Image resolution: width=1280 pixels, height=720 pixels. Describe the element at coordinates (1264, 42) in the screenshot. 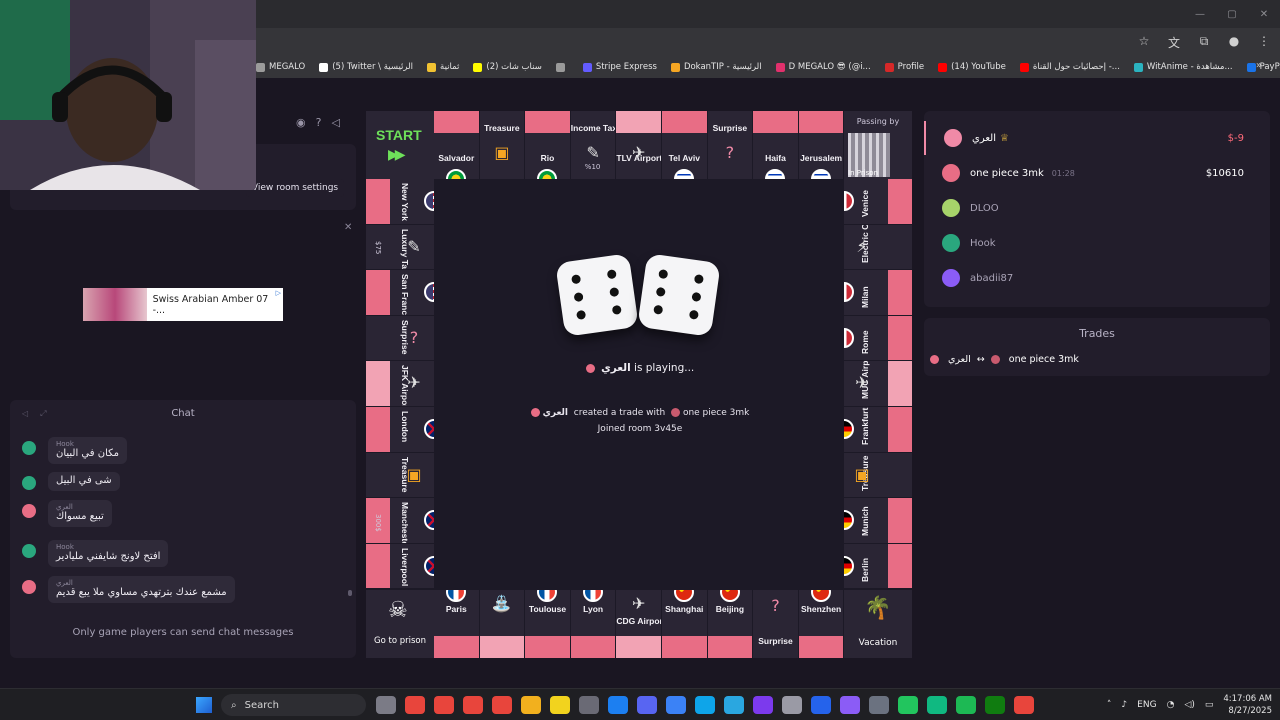

I see `menu-kebab-icon: ⋮` at that location.